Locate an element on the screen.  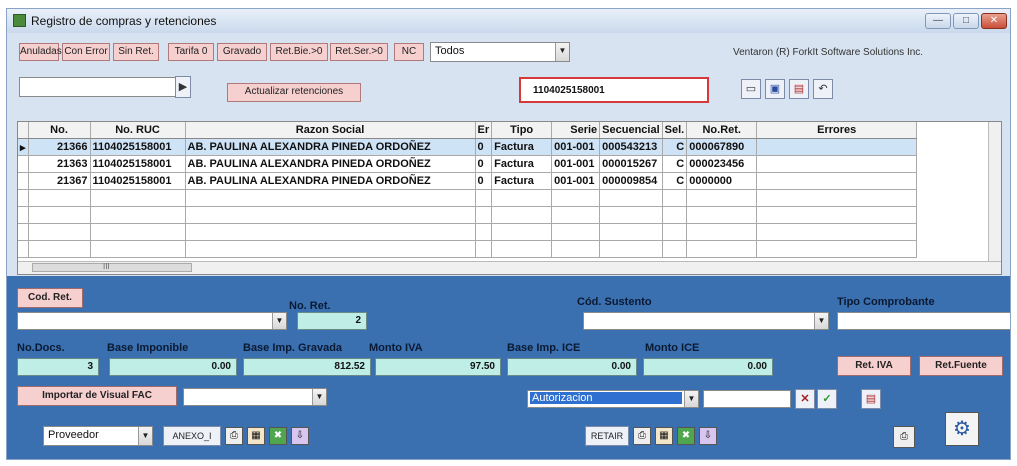
column-header: Er is located at coordinates (484, 130).